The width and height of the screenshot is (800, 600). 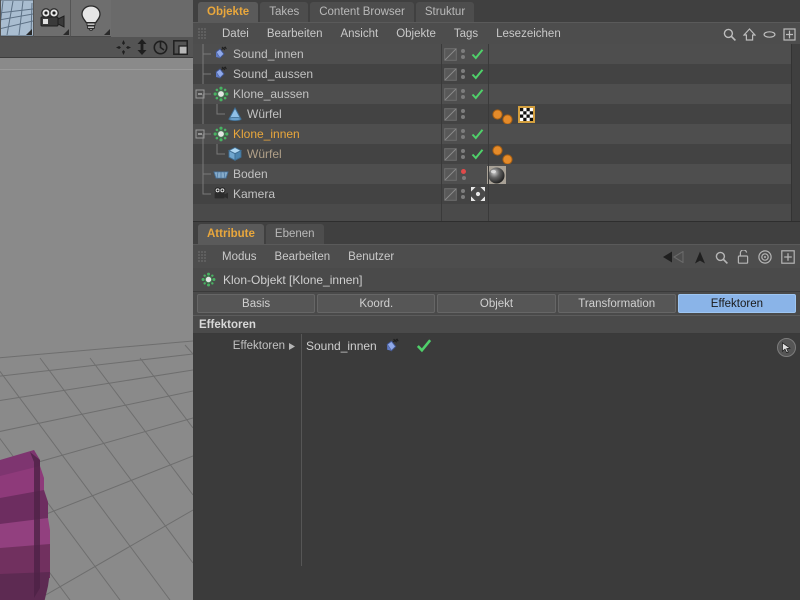 I want to click on move-tool-icon, so click(x=123, y=47).